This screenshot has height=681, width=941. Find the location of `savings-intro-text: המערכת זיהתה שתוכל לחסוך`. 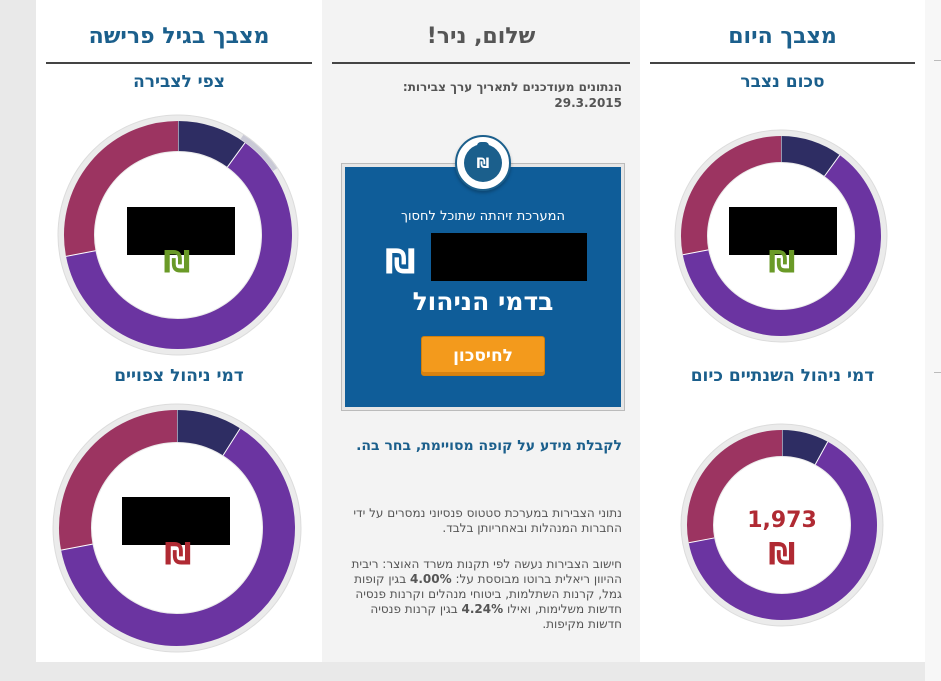

savings-intro-text: המערכת זיהתה שתוכל לחסוך is located at coordinates (483, 216).